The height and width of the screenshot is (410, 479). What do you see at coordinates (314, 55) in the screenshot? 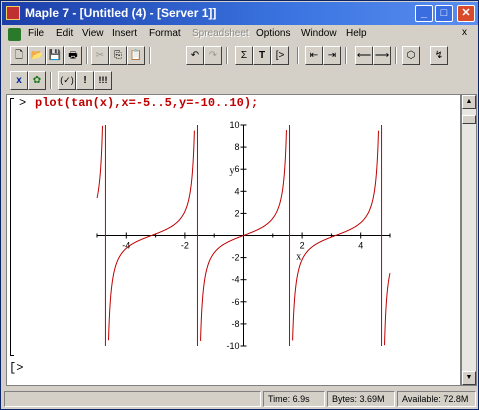
I see `outdent-icon: ⇤` at bounding box center [314, 55].